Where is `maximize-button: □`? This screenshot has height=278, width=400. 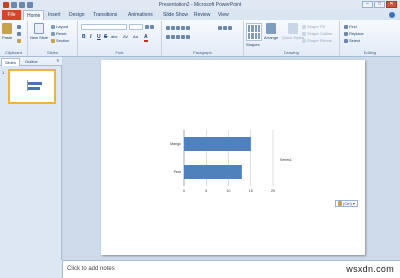 maximize-button: □ is located at coordinates (379, 4).